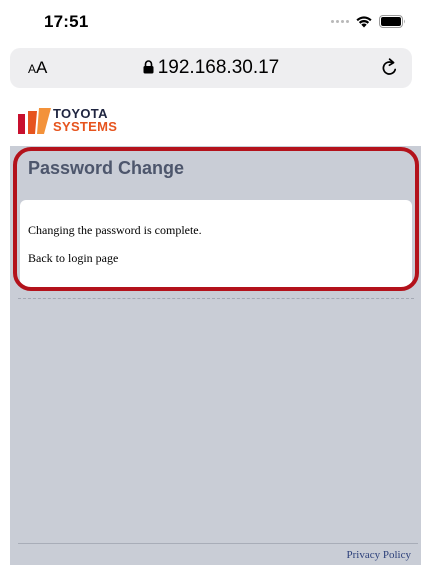  I want to click on status-time: 17:51, so click(66, 21).